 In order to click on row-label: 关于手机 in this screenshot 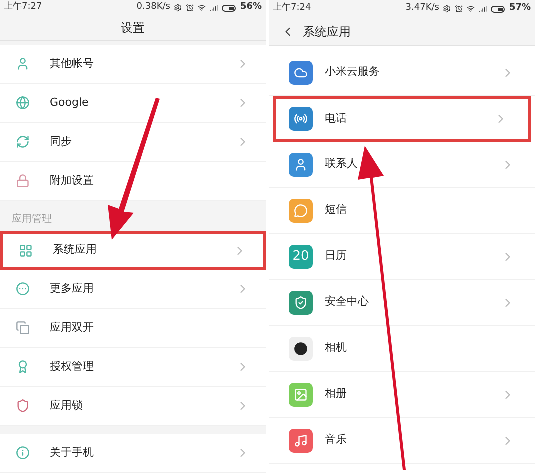, I will do `click(72, 452)`.